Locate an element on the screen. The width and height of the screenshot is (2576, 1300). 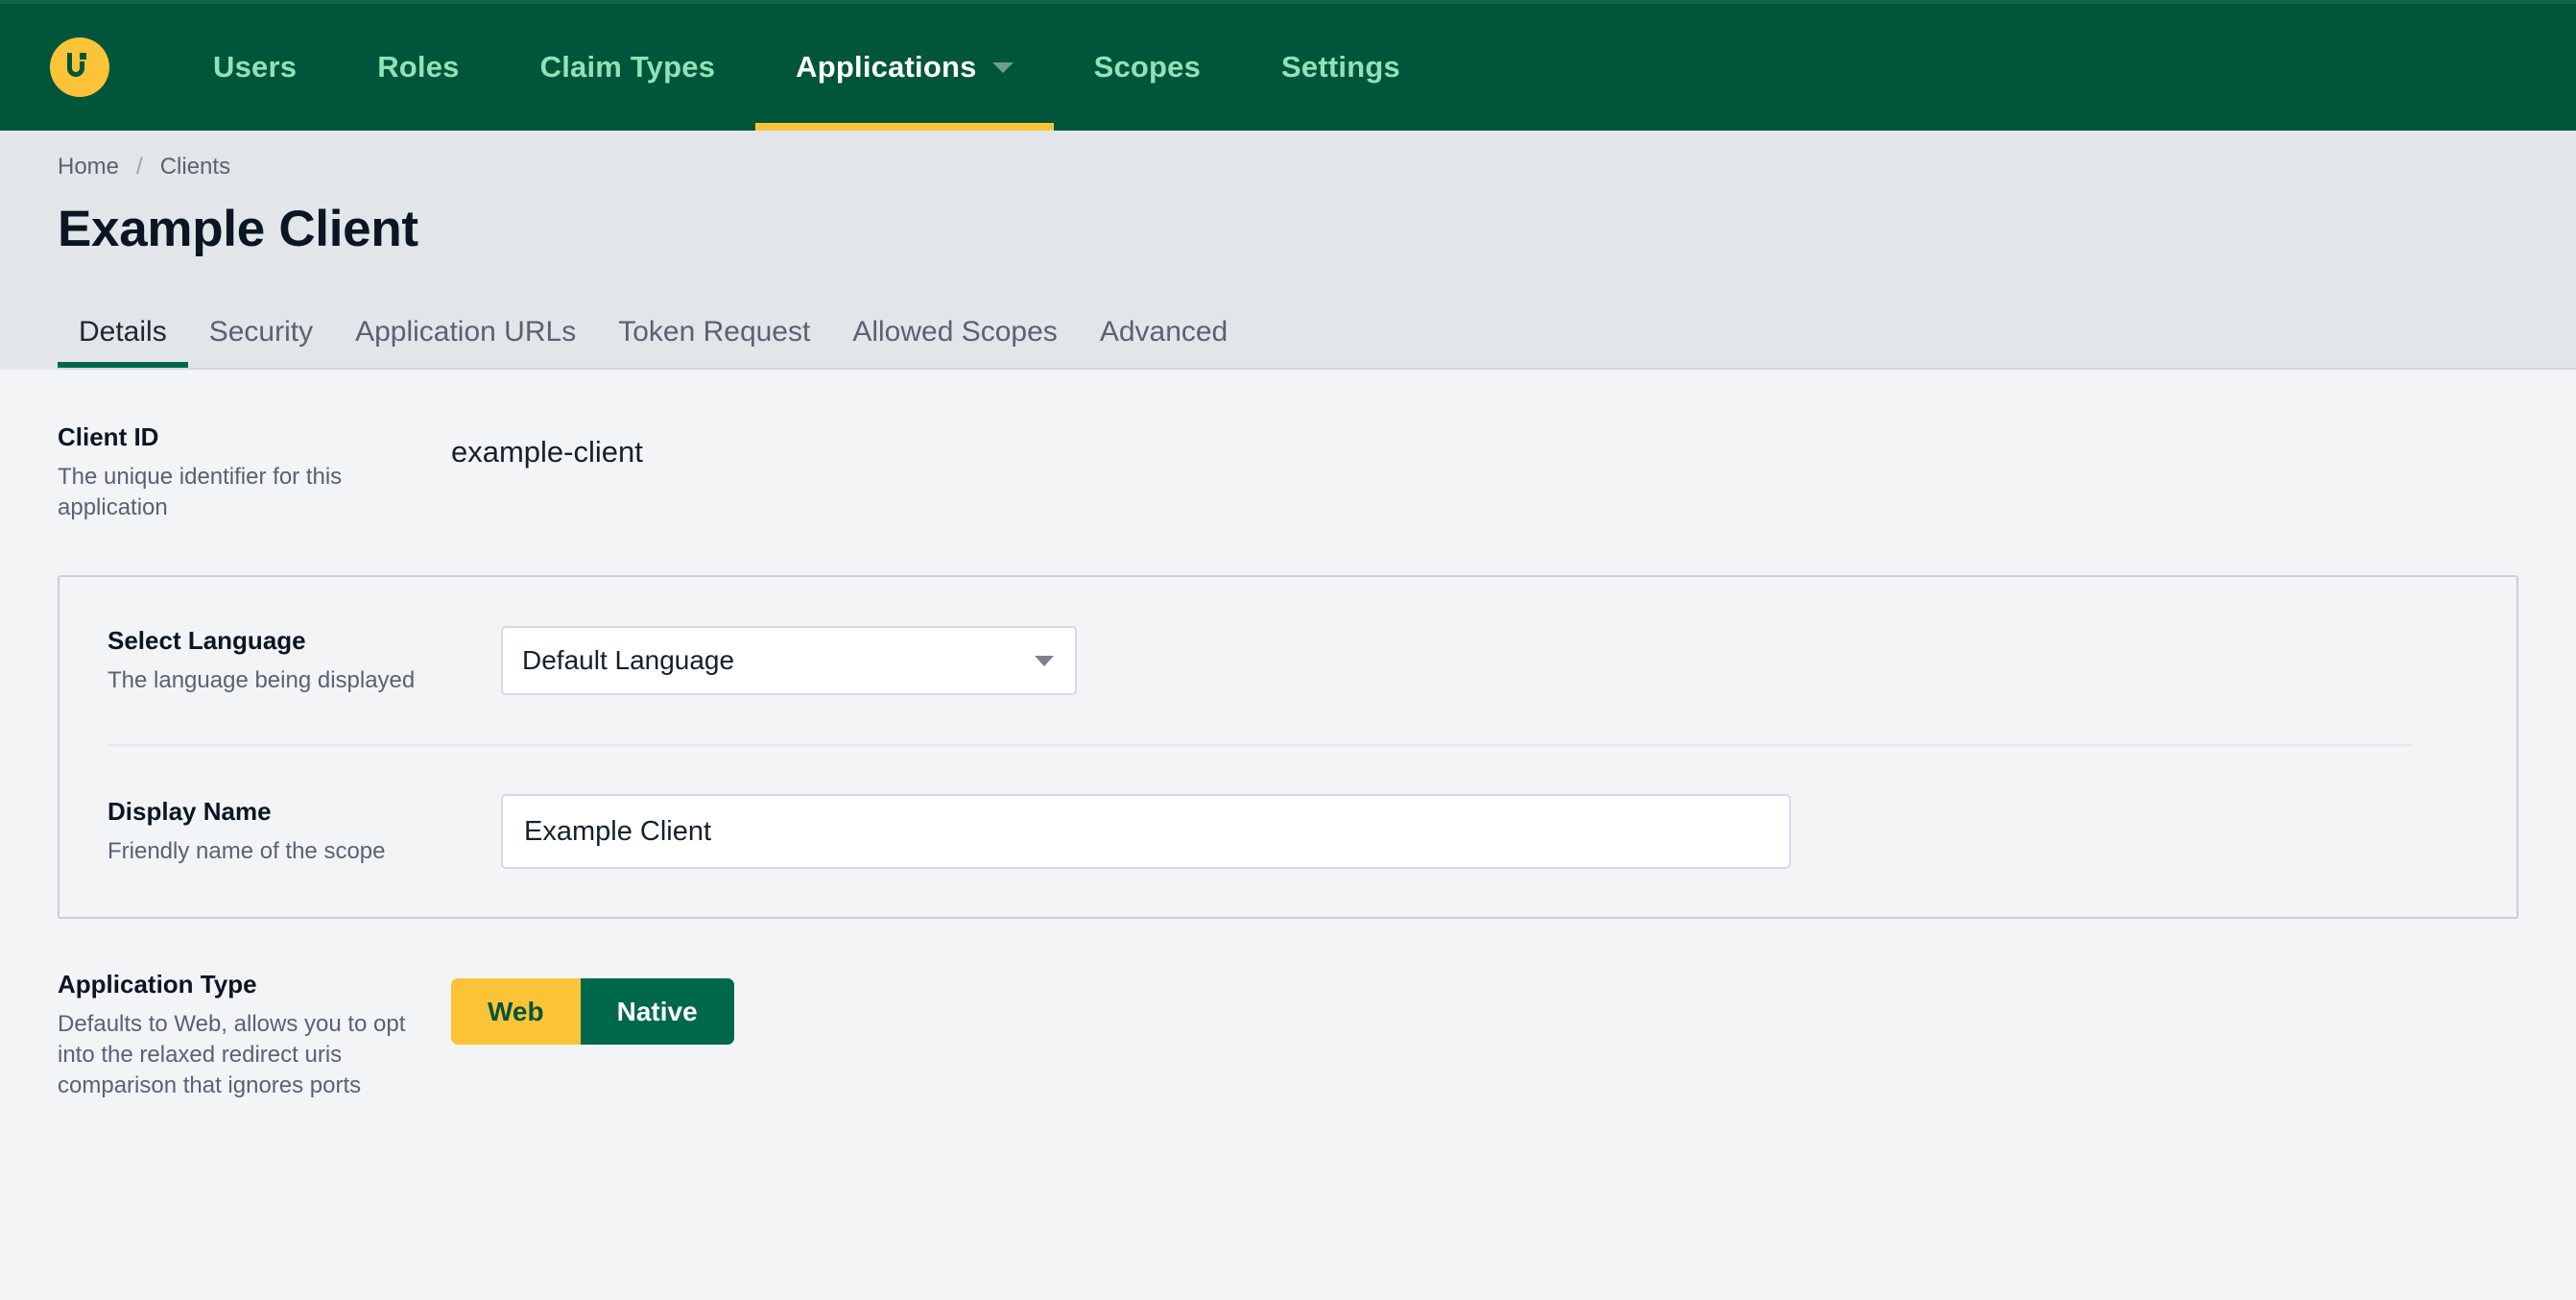
toggle-option-label: Native is located at coordinates (657, 1012).